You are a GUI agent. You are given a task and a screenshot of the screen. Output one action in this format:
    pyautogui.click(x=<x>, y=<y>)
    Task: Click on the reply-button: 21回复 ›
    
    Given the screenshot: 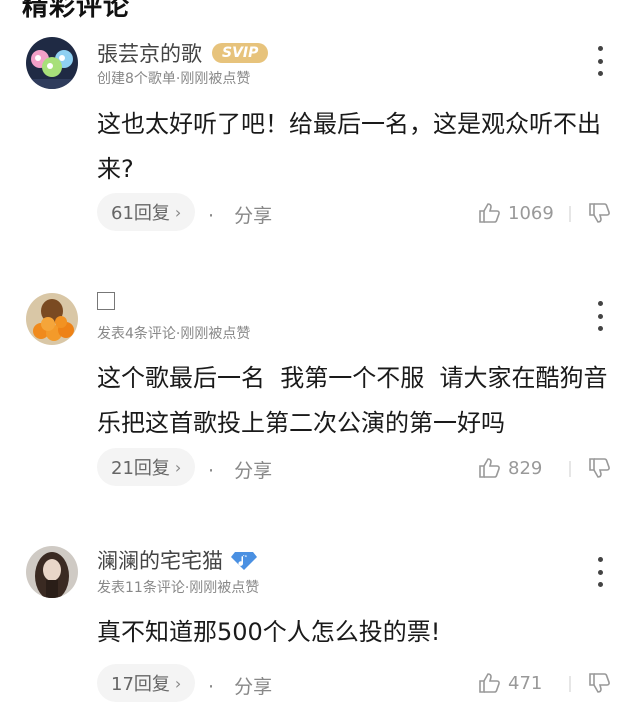 What is the action you would take?
    pyautogui.click(x=146, y=467)
    